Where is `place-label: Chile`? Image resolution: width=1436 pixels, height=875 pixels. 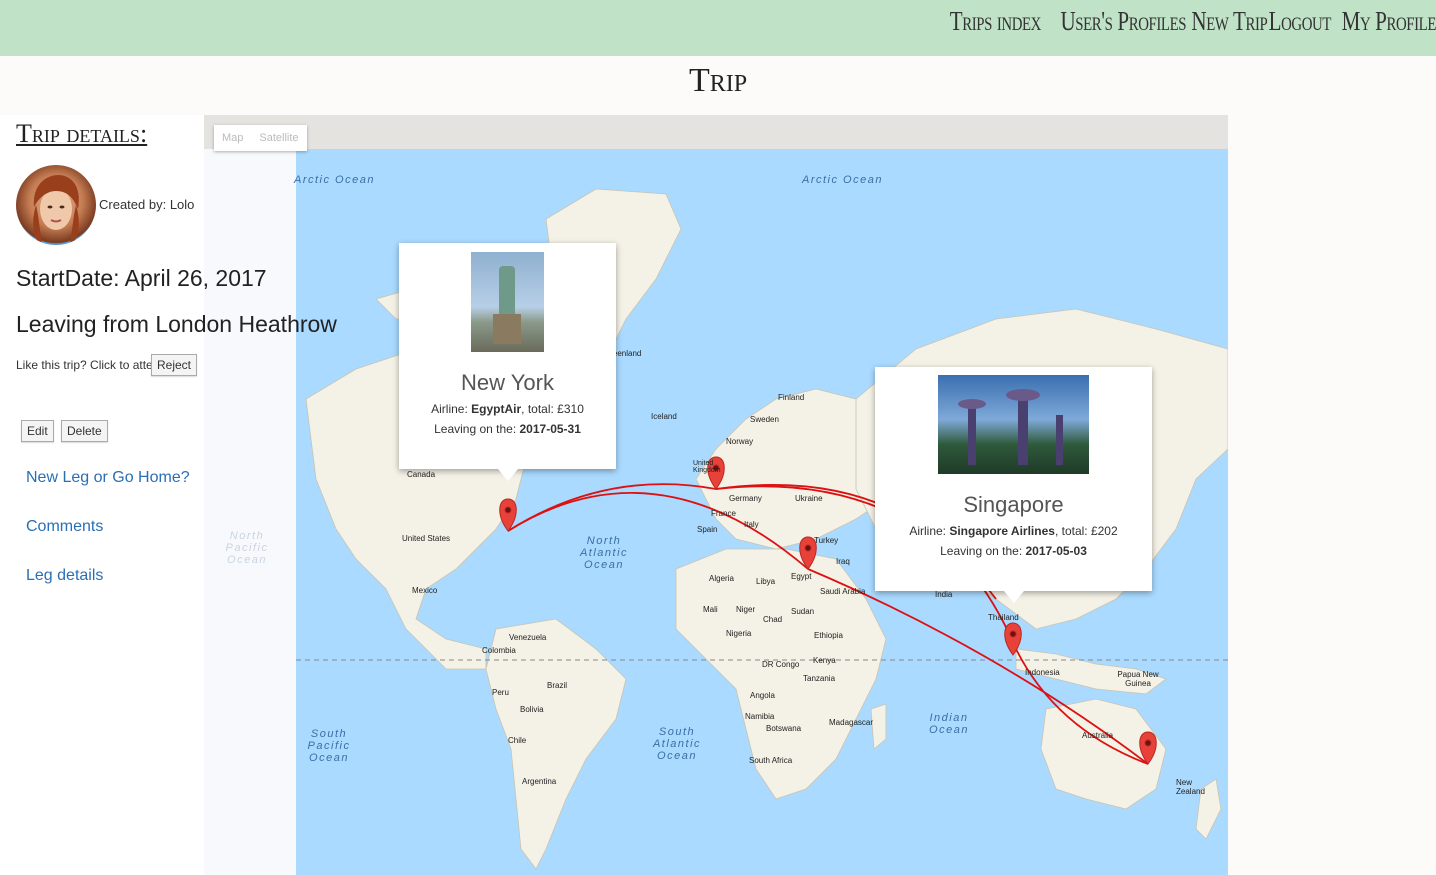 place-label: Chile is located at coordinates (517, 740).